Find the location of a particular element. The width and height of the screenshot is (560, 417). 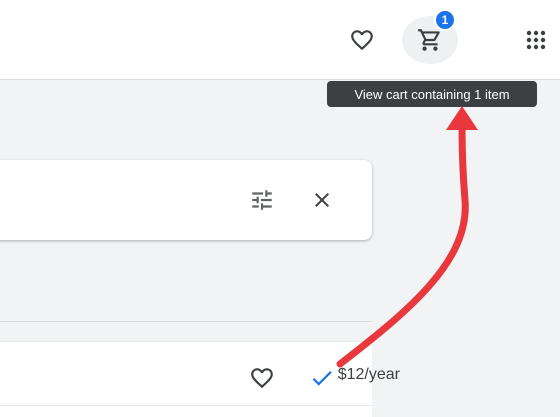

annotation-arrow-head is located at coordinates (462, 118).